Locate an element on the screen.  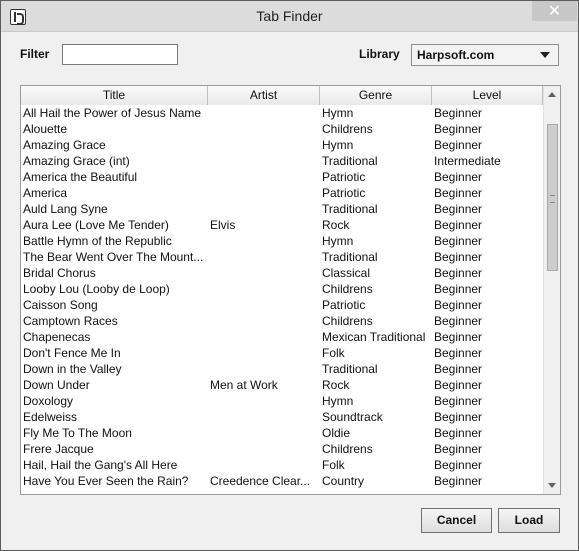
table-row: Alouette Childrens Beginner is located at coordinates (282, 129).